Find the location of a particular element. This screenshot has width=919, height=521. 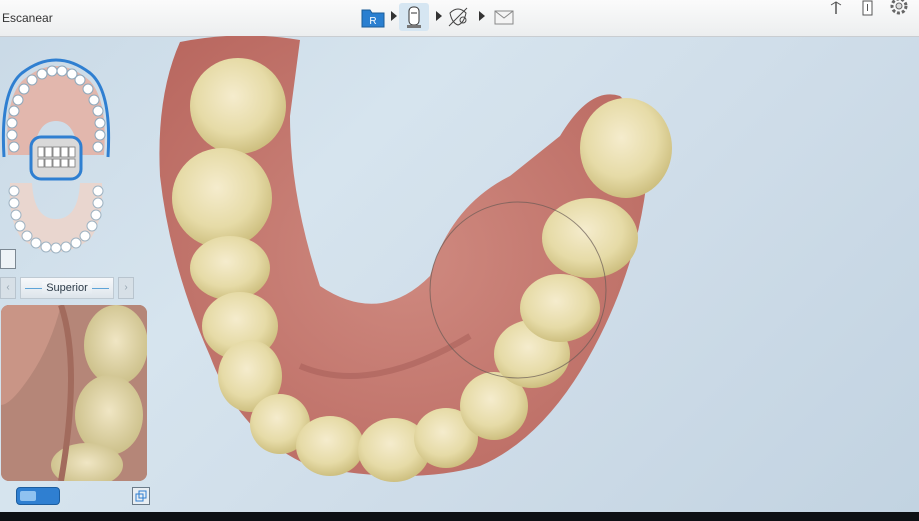

toggle-knob is located at coordinates (28, 496).